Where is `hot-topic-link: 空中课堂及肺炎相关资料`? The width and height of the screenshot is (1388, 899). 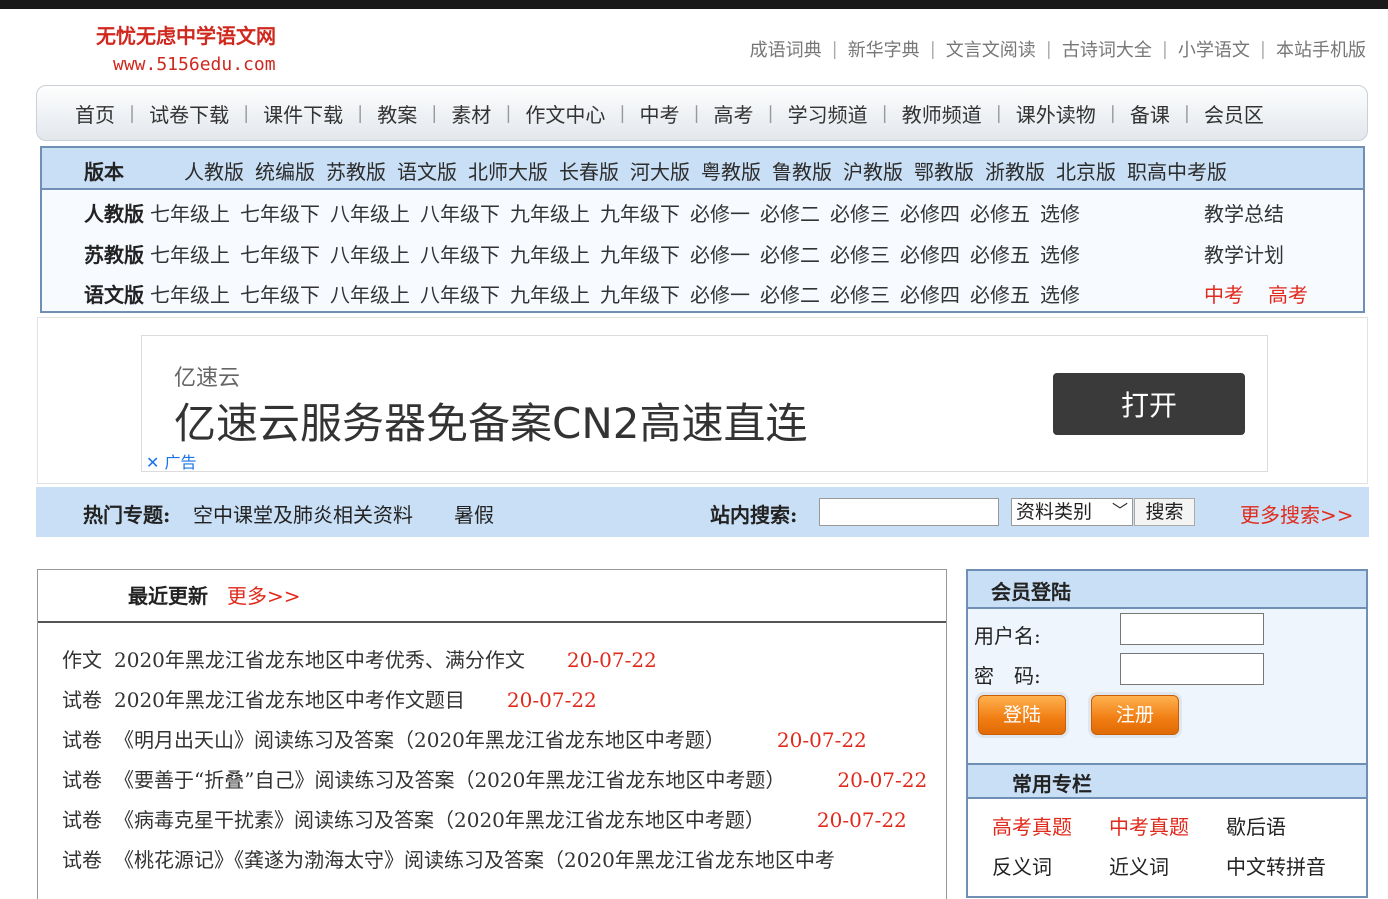 hot-topic-link: 空中课堂及肺炎相关资料 is located at coordinates (303, 513).